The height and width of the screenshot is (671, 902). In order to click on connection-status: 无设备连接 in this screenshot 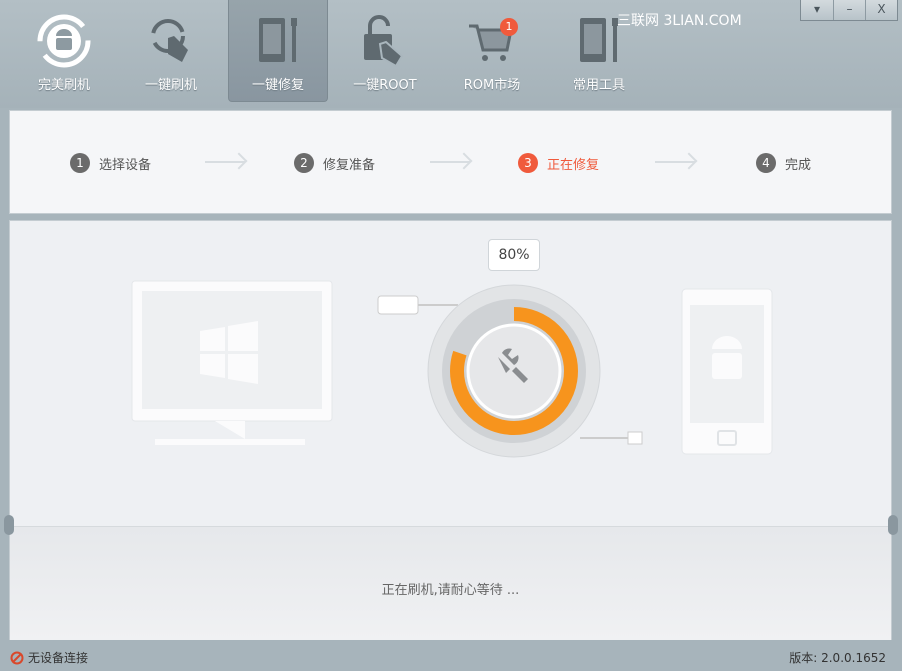, I will do `click(58, 658)`.